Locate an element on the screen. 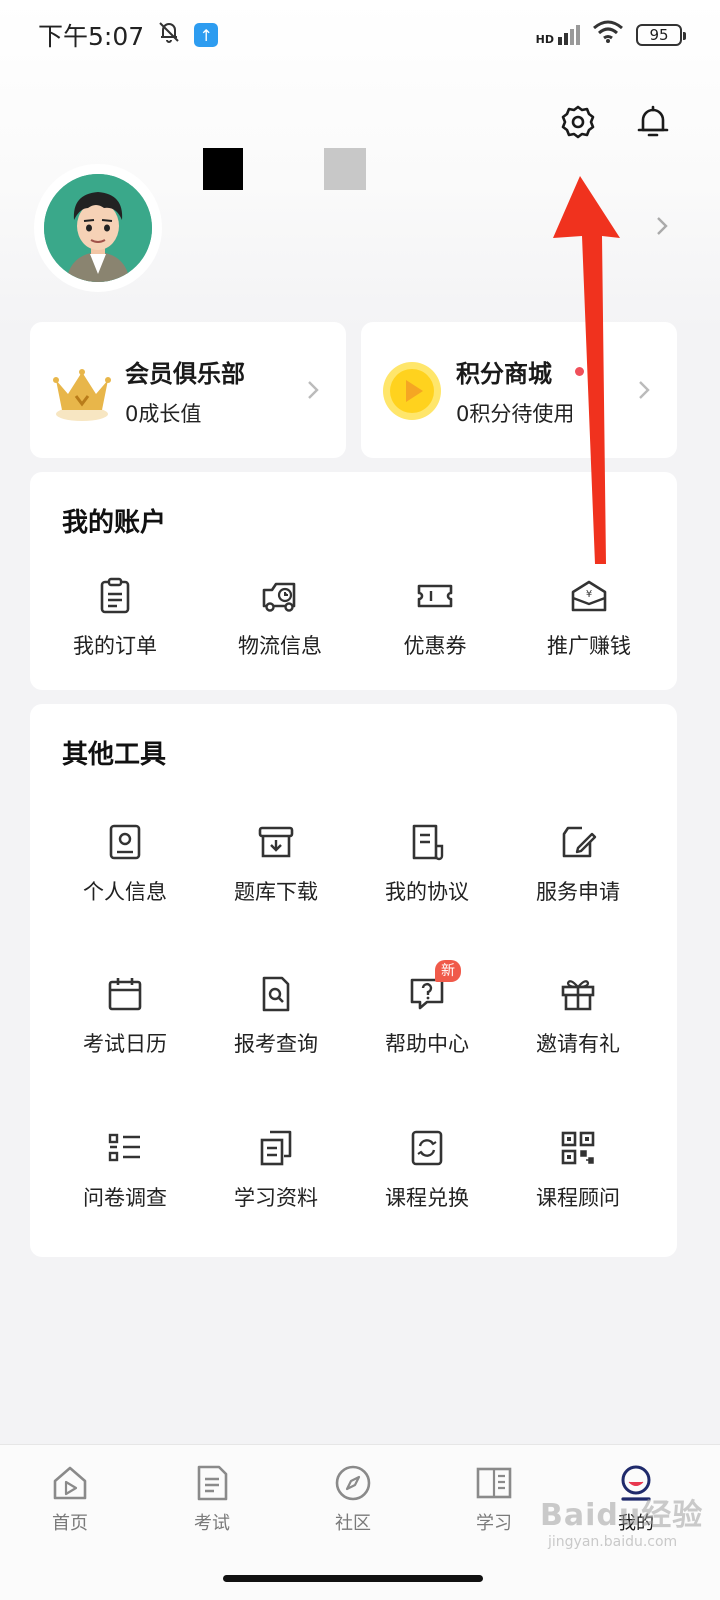 This screenshot has height=1600, width=720. notification-button is located at coordinates (653, 122).